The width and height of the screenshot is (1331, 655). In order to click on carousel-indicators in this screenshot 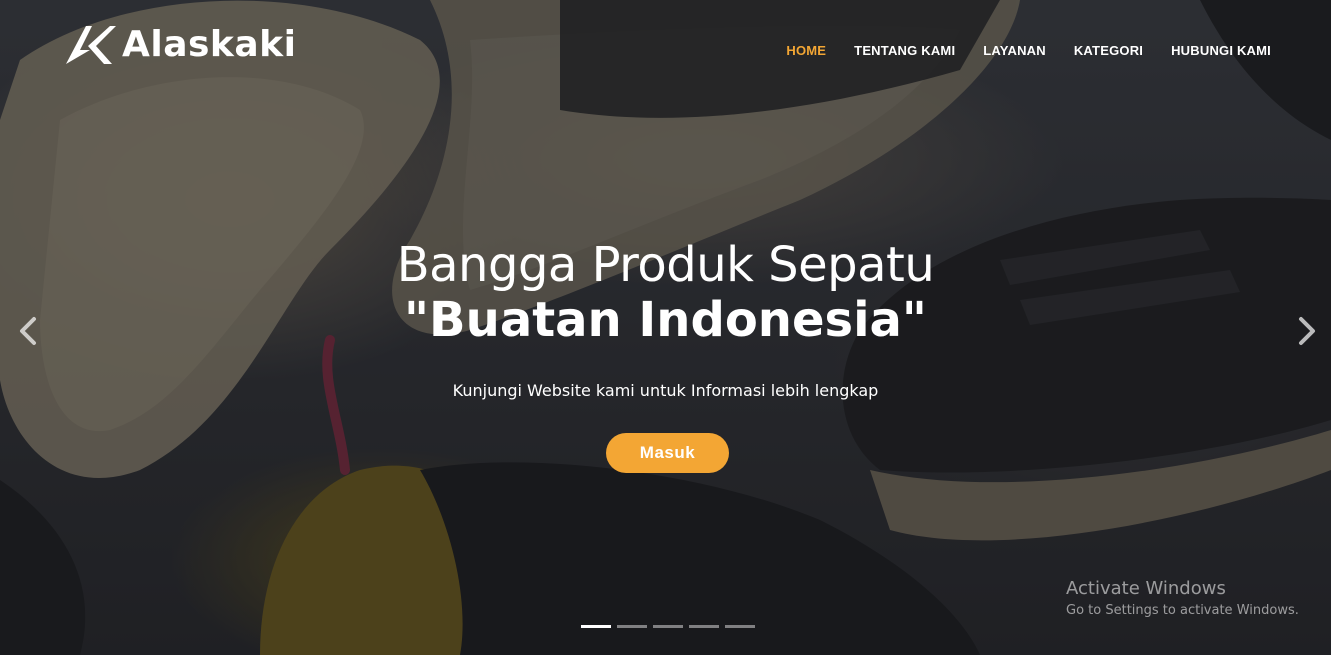, I will do `click(668, 626)`.